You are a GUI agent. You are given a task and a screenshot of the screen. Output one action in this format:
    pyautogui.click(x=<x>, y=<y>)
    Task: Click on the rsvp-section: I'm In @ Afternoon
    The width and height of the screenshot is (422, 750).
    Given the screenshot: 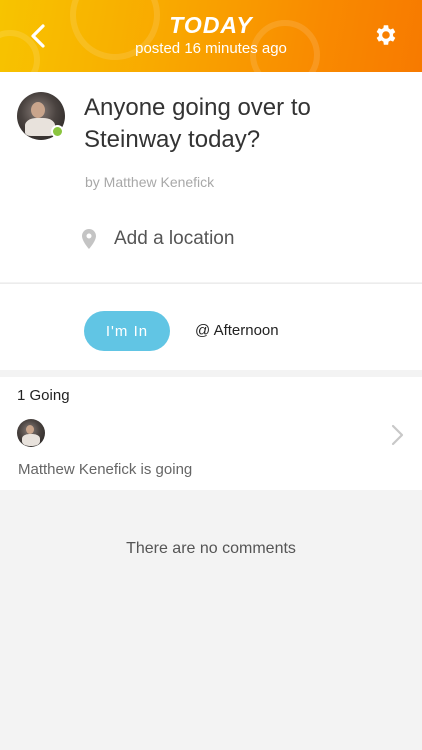 What is the action you would take?
    pyautogui.click(x=211, y=326)
    